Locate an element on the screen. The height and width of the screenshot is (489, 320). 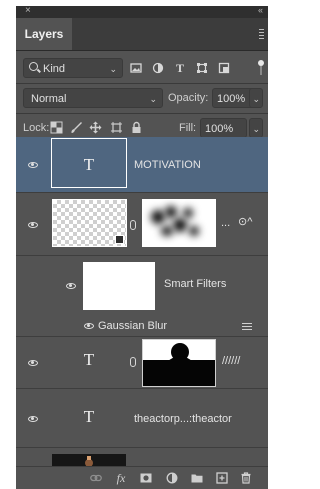
layer-row-smart-object: ... ⊙^ is located at coordinates (142, 224).